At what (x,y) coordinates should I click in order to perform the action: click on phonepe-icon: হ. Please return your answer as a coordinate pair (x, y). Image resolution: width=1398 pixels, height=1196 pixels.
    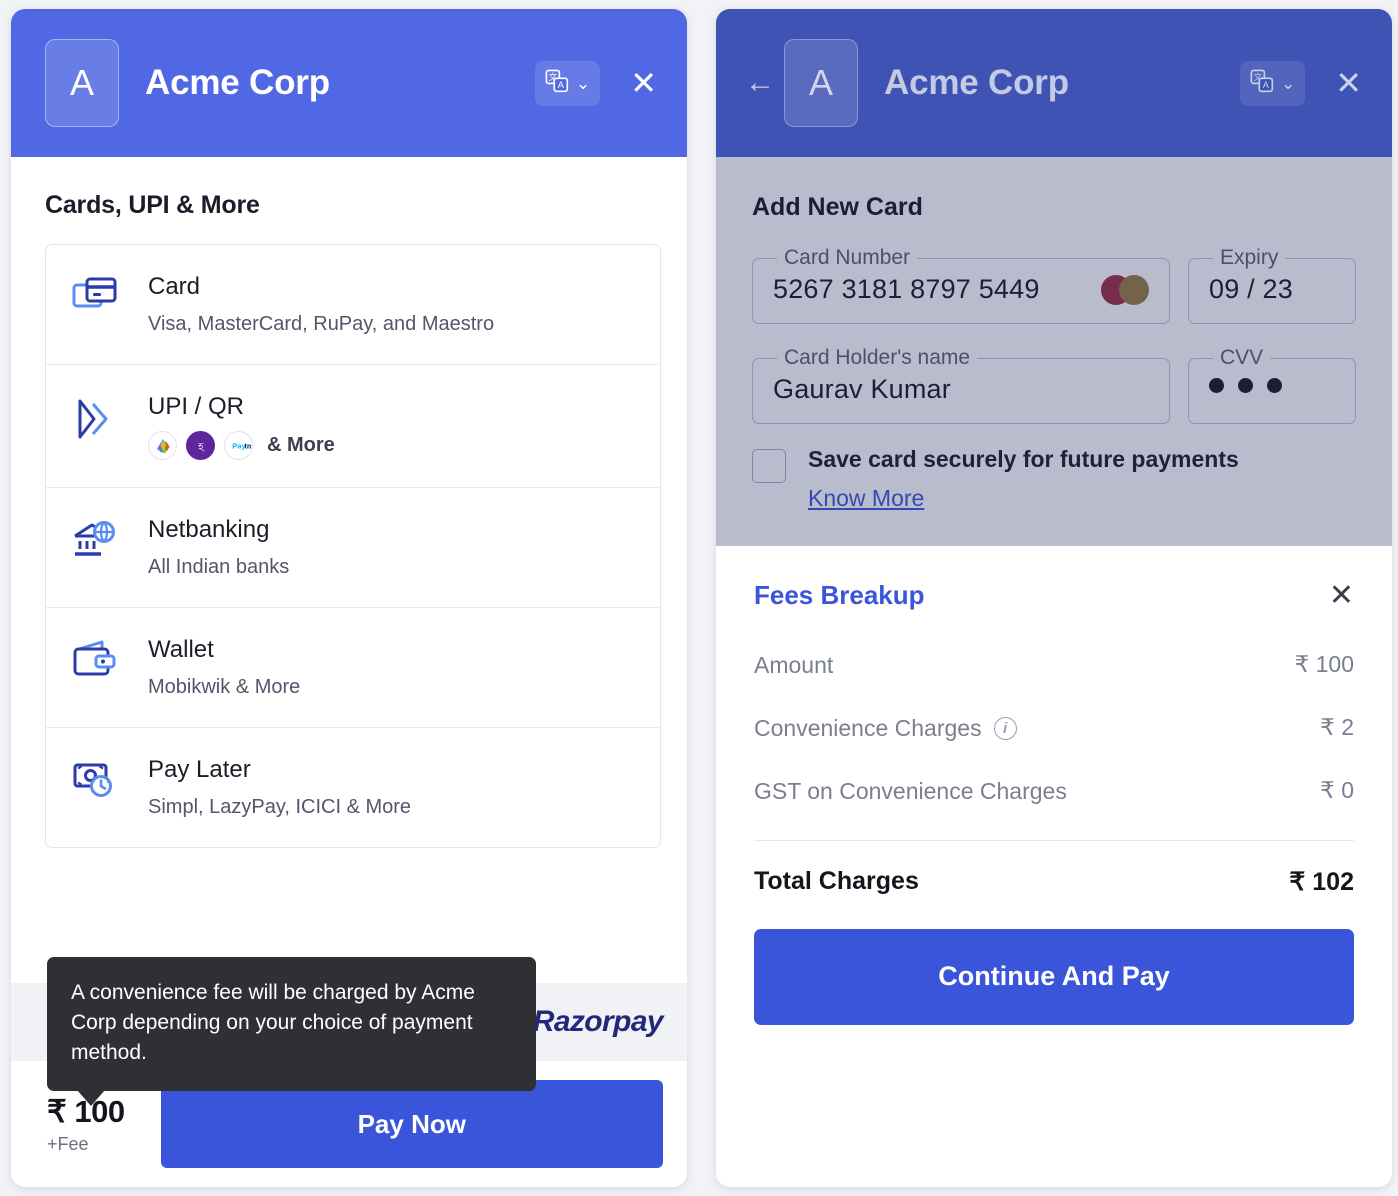
    Looking at the image, I should click on (200, 445).